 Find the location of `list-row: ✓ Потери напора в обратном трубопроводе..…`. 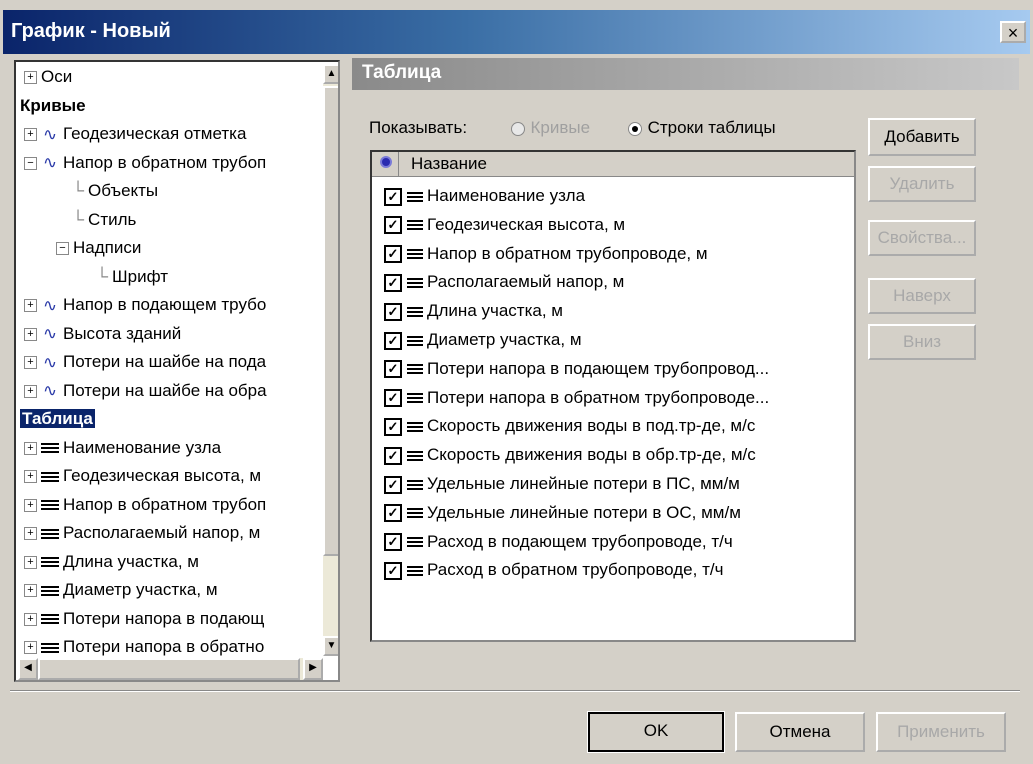

list-row: ✓ Потери напора в обратном трубопроводе..… is located at coordinates (576, 398).